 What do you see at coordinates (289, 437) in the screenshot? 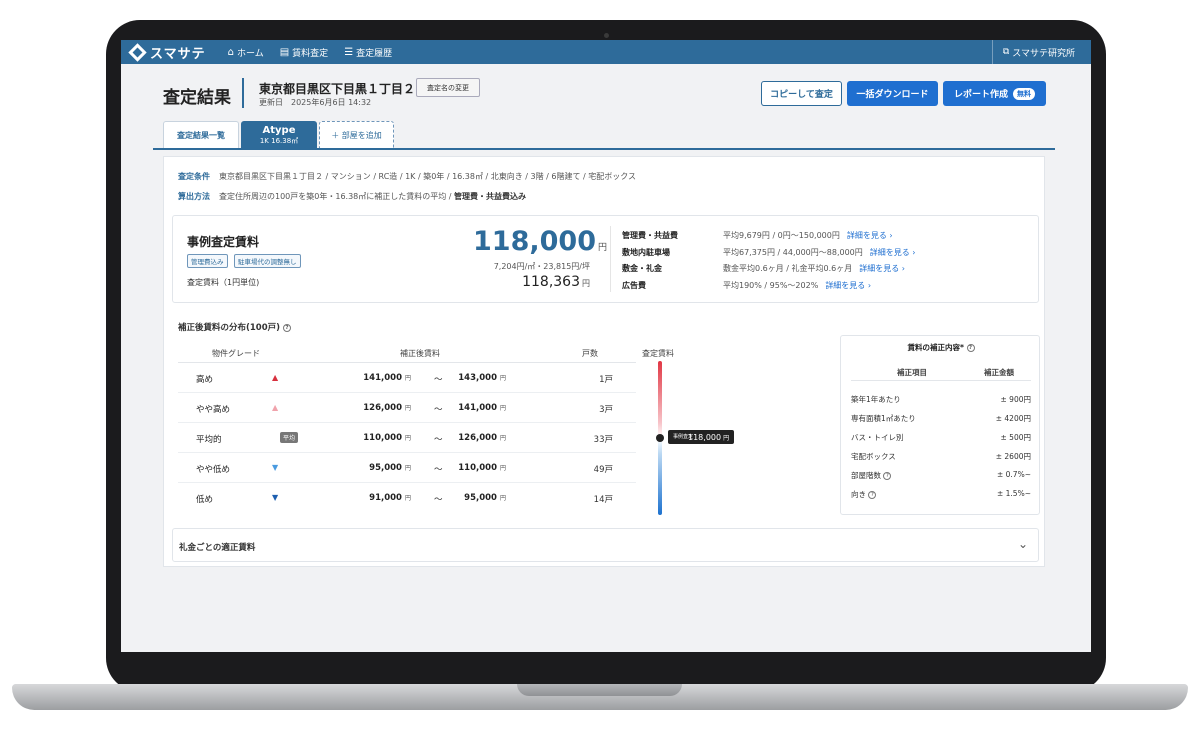
I see `average-chip: 平均` at bounding box center [289, 437].